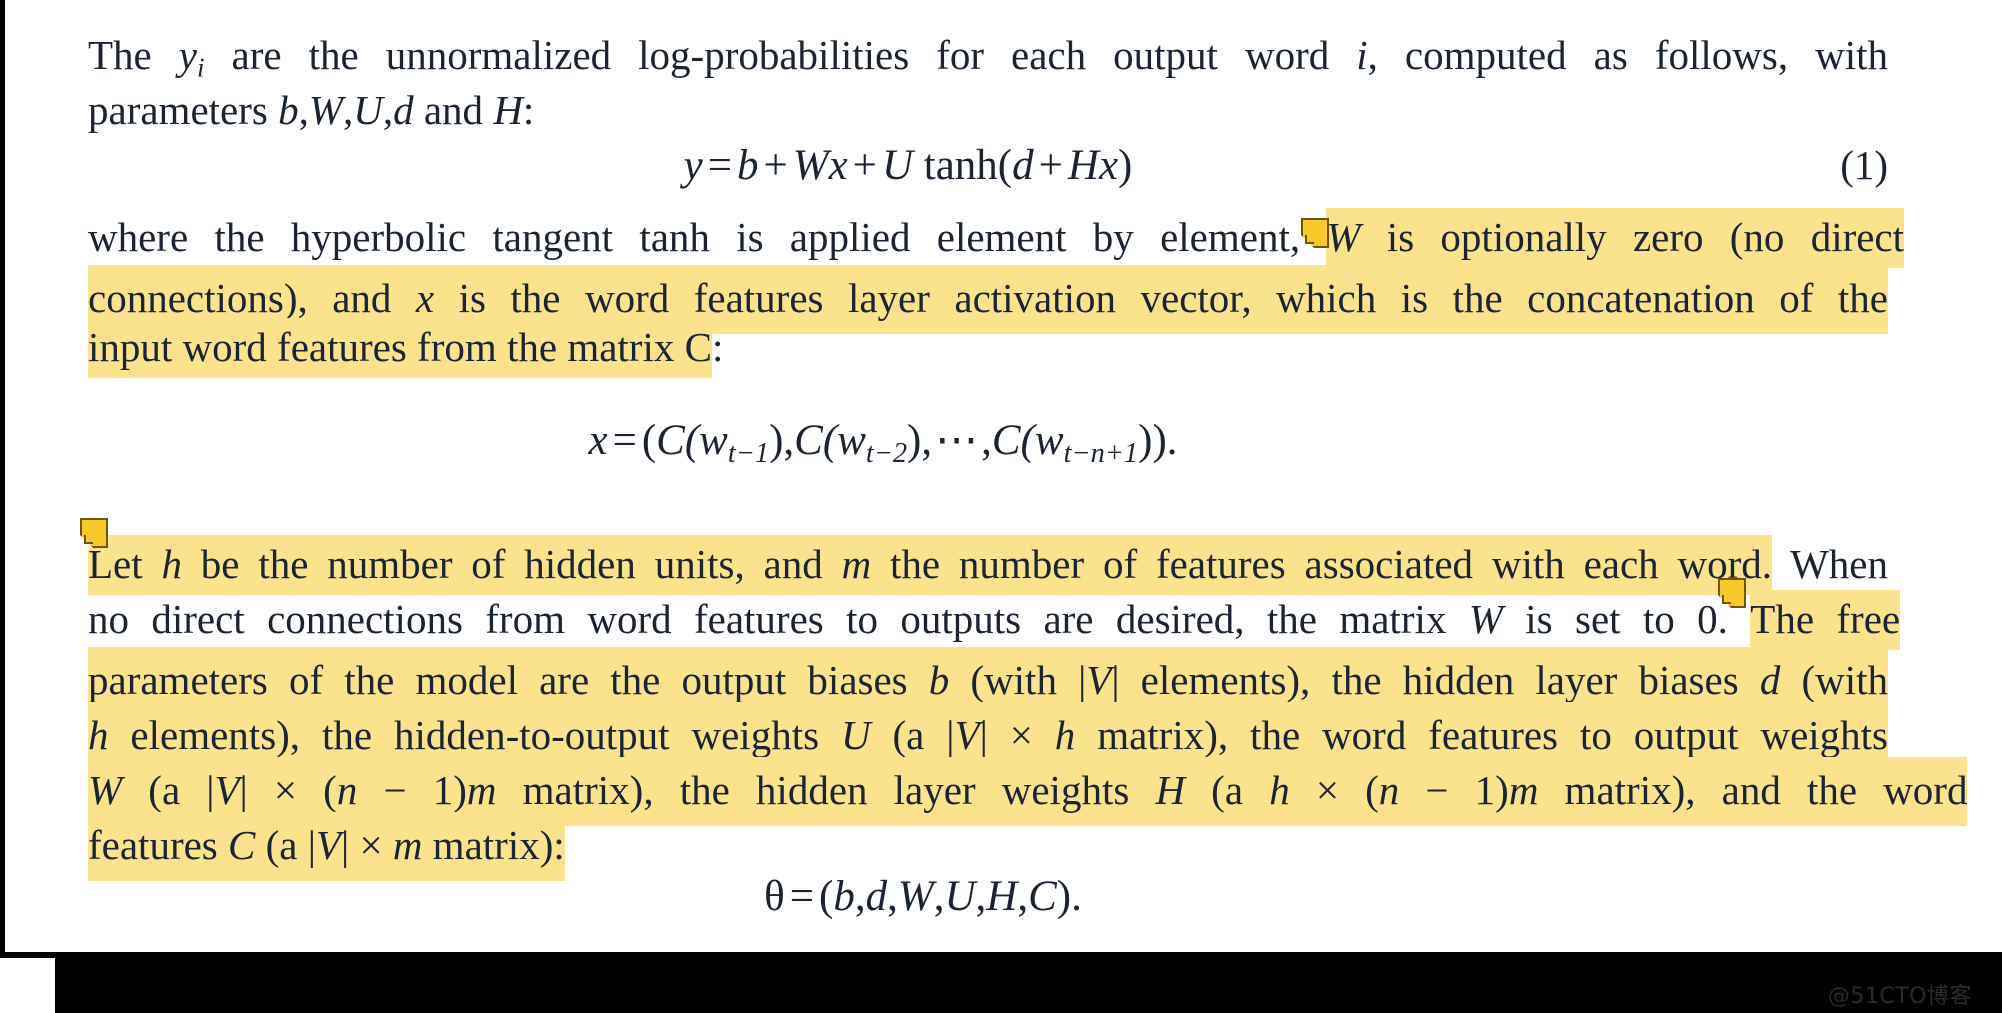  What do you see at coordinates (1027, 440) in the screenshot?
I see `eq2-term-C3: C(w` at bounding box center [1027, 440].